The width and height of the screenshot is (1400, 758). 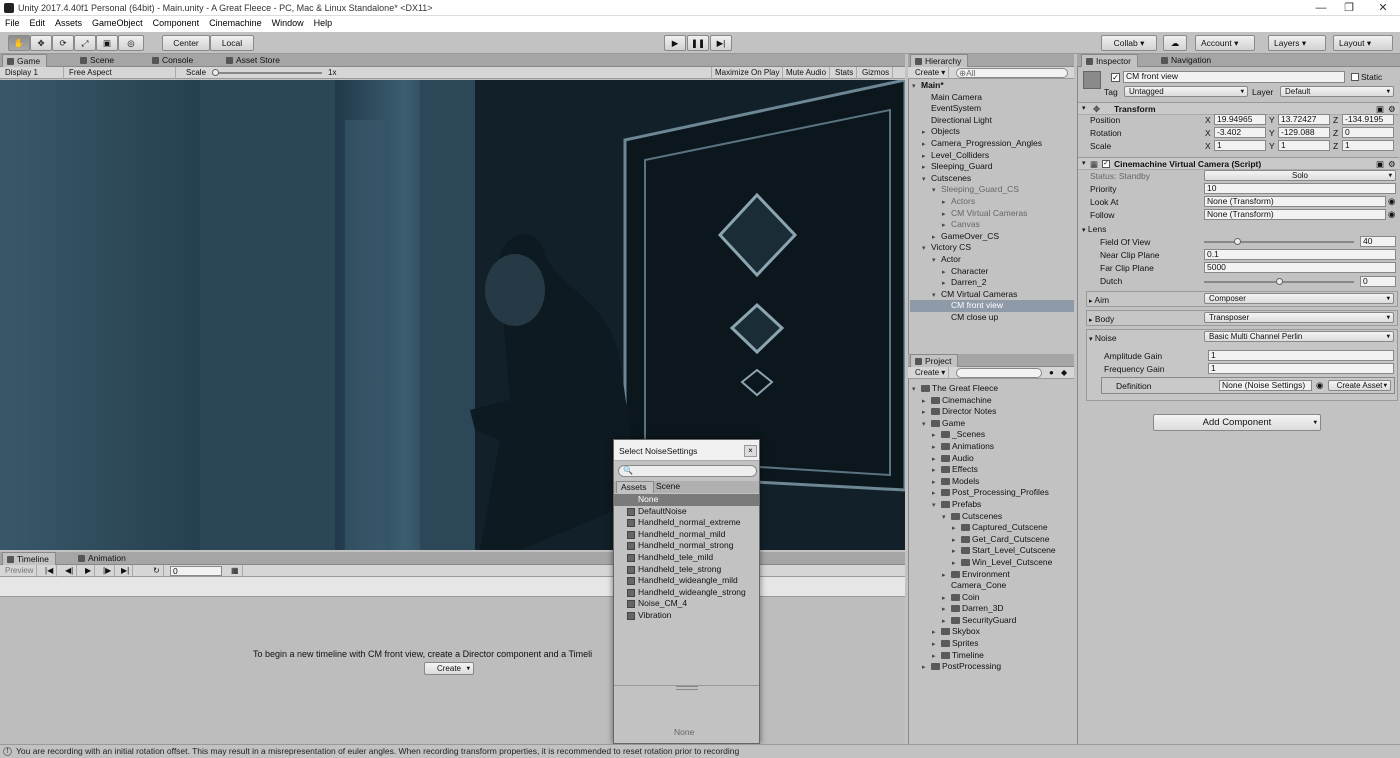 I want to click on timeline-settings-icon: ▦, so click(x=235, y=571).